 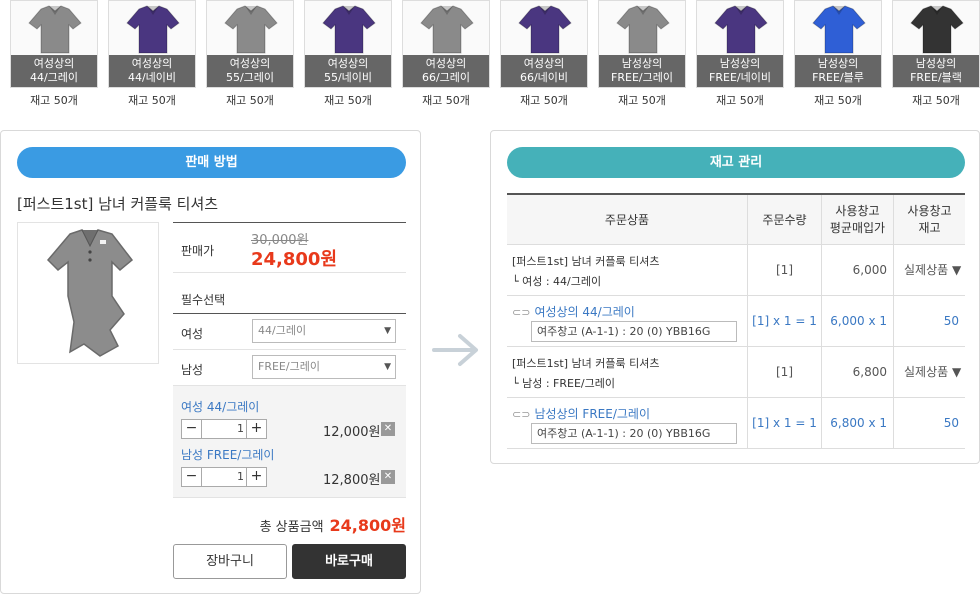 I want to click on thumbnail-caption-line2: FREE/블루, so click(x=838, y=77).